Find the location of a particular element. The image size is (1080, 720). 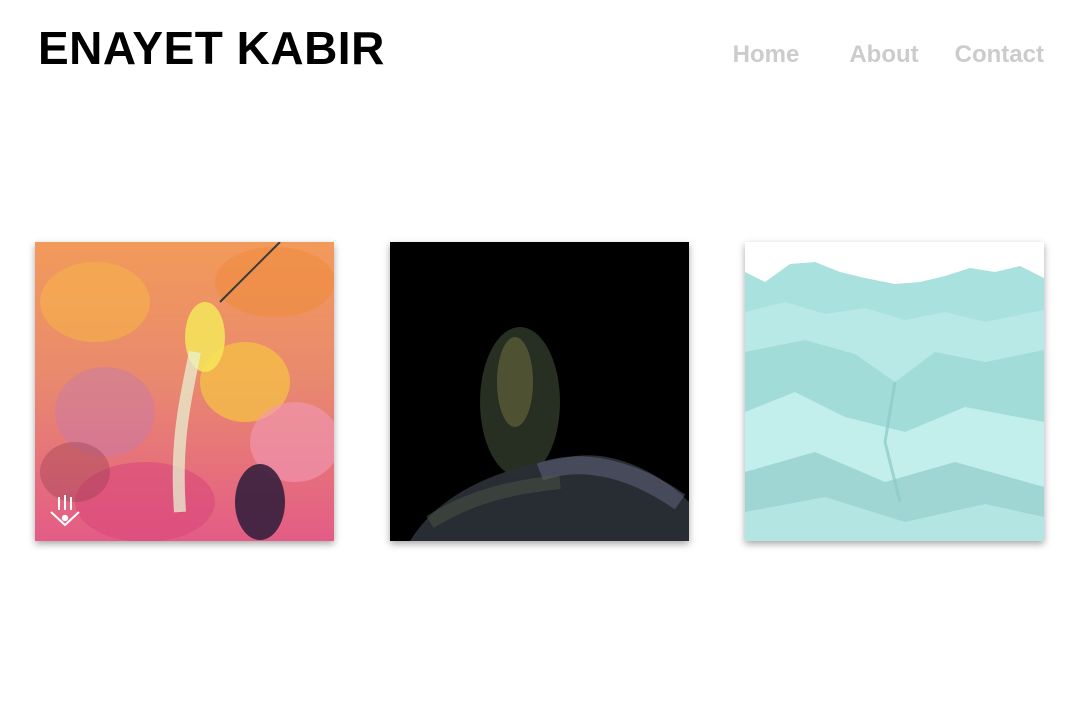

nav-link-home: Home is located at coordinates (766, 55).